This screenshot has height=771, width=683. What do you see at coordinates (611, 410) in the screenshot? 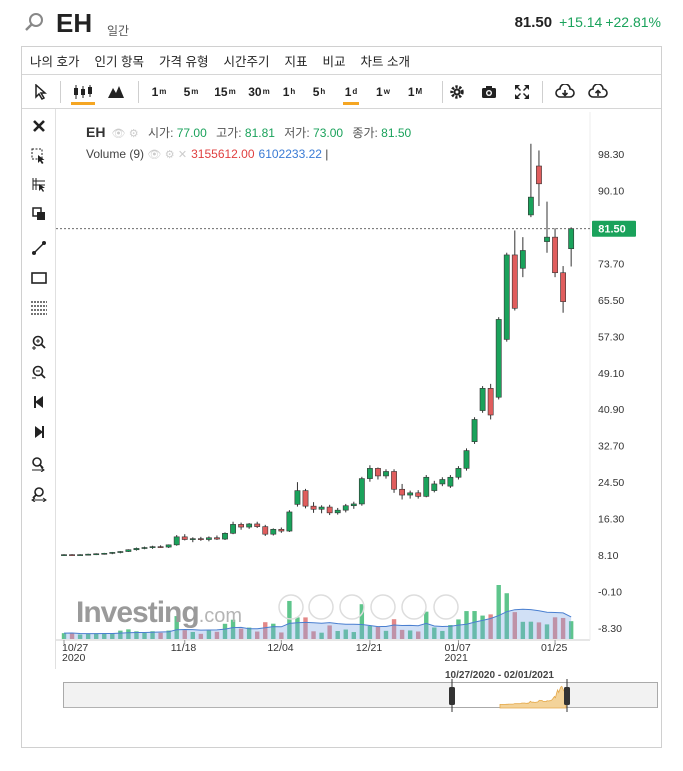
I see `y-tick-label: 40.90` at bounding box center [611, 410].